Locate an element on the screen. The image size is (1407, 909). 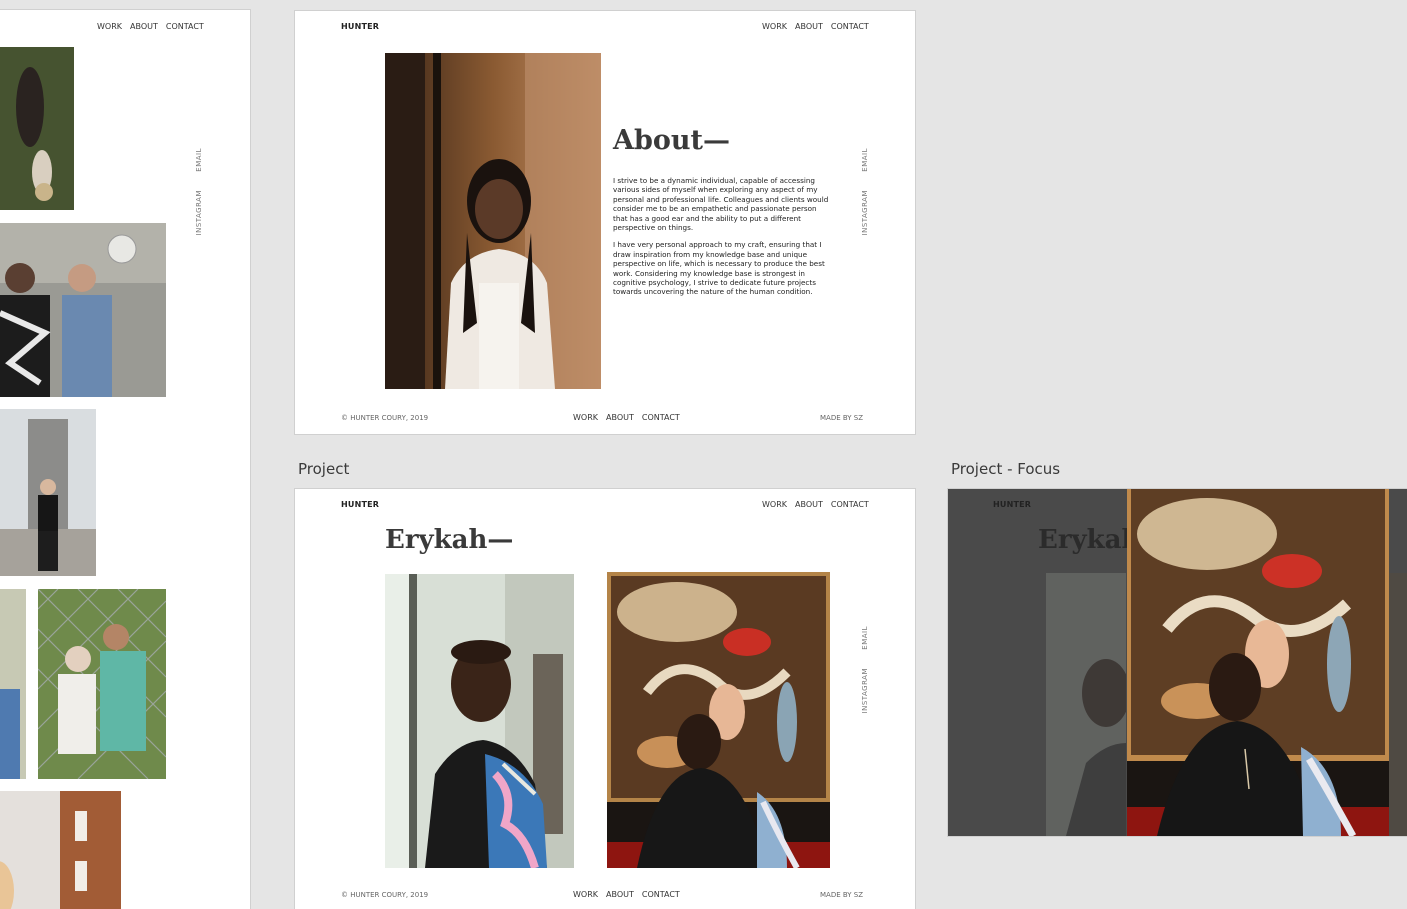
artboard-project-focus: HUNTER Erykah is located at coordinates (1177, 662).